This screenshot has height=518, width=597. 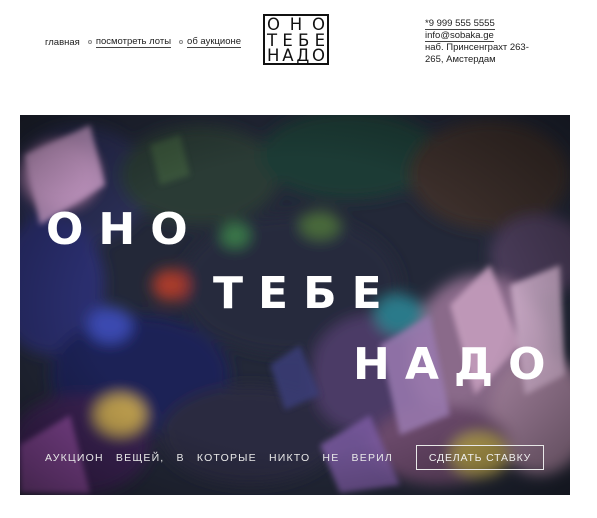 I want to click on logo-row-1: О Н О, so click(x=296, y=24).